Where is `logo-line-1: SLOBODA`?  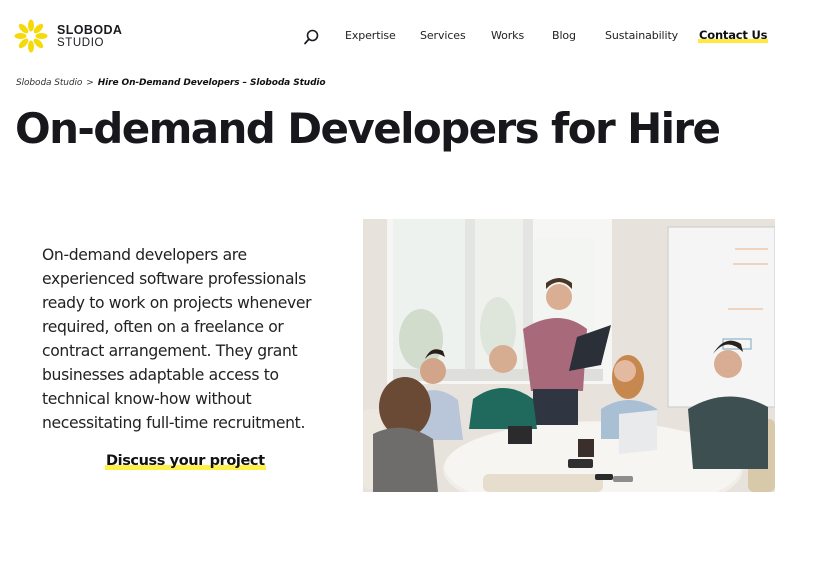 logo-line-1: SLOBODA is located at coordinates (90, 29).